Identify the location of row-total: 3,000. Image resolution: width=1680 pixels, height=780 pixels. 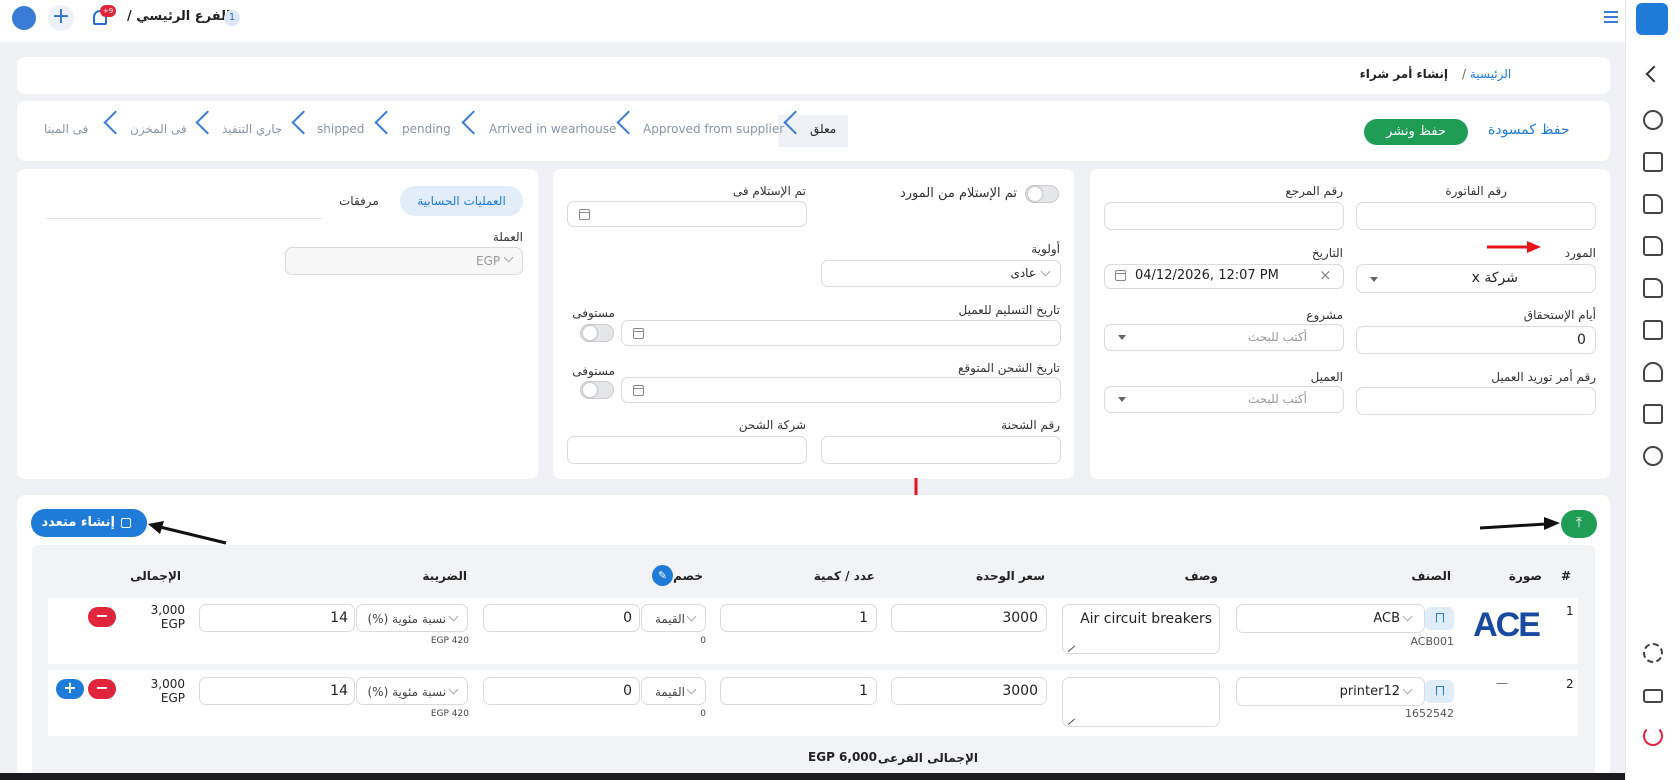
(167, 610).